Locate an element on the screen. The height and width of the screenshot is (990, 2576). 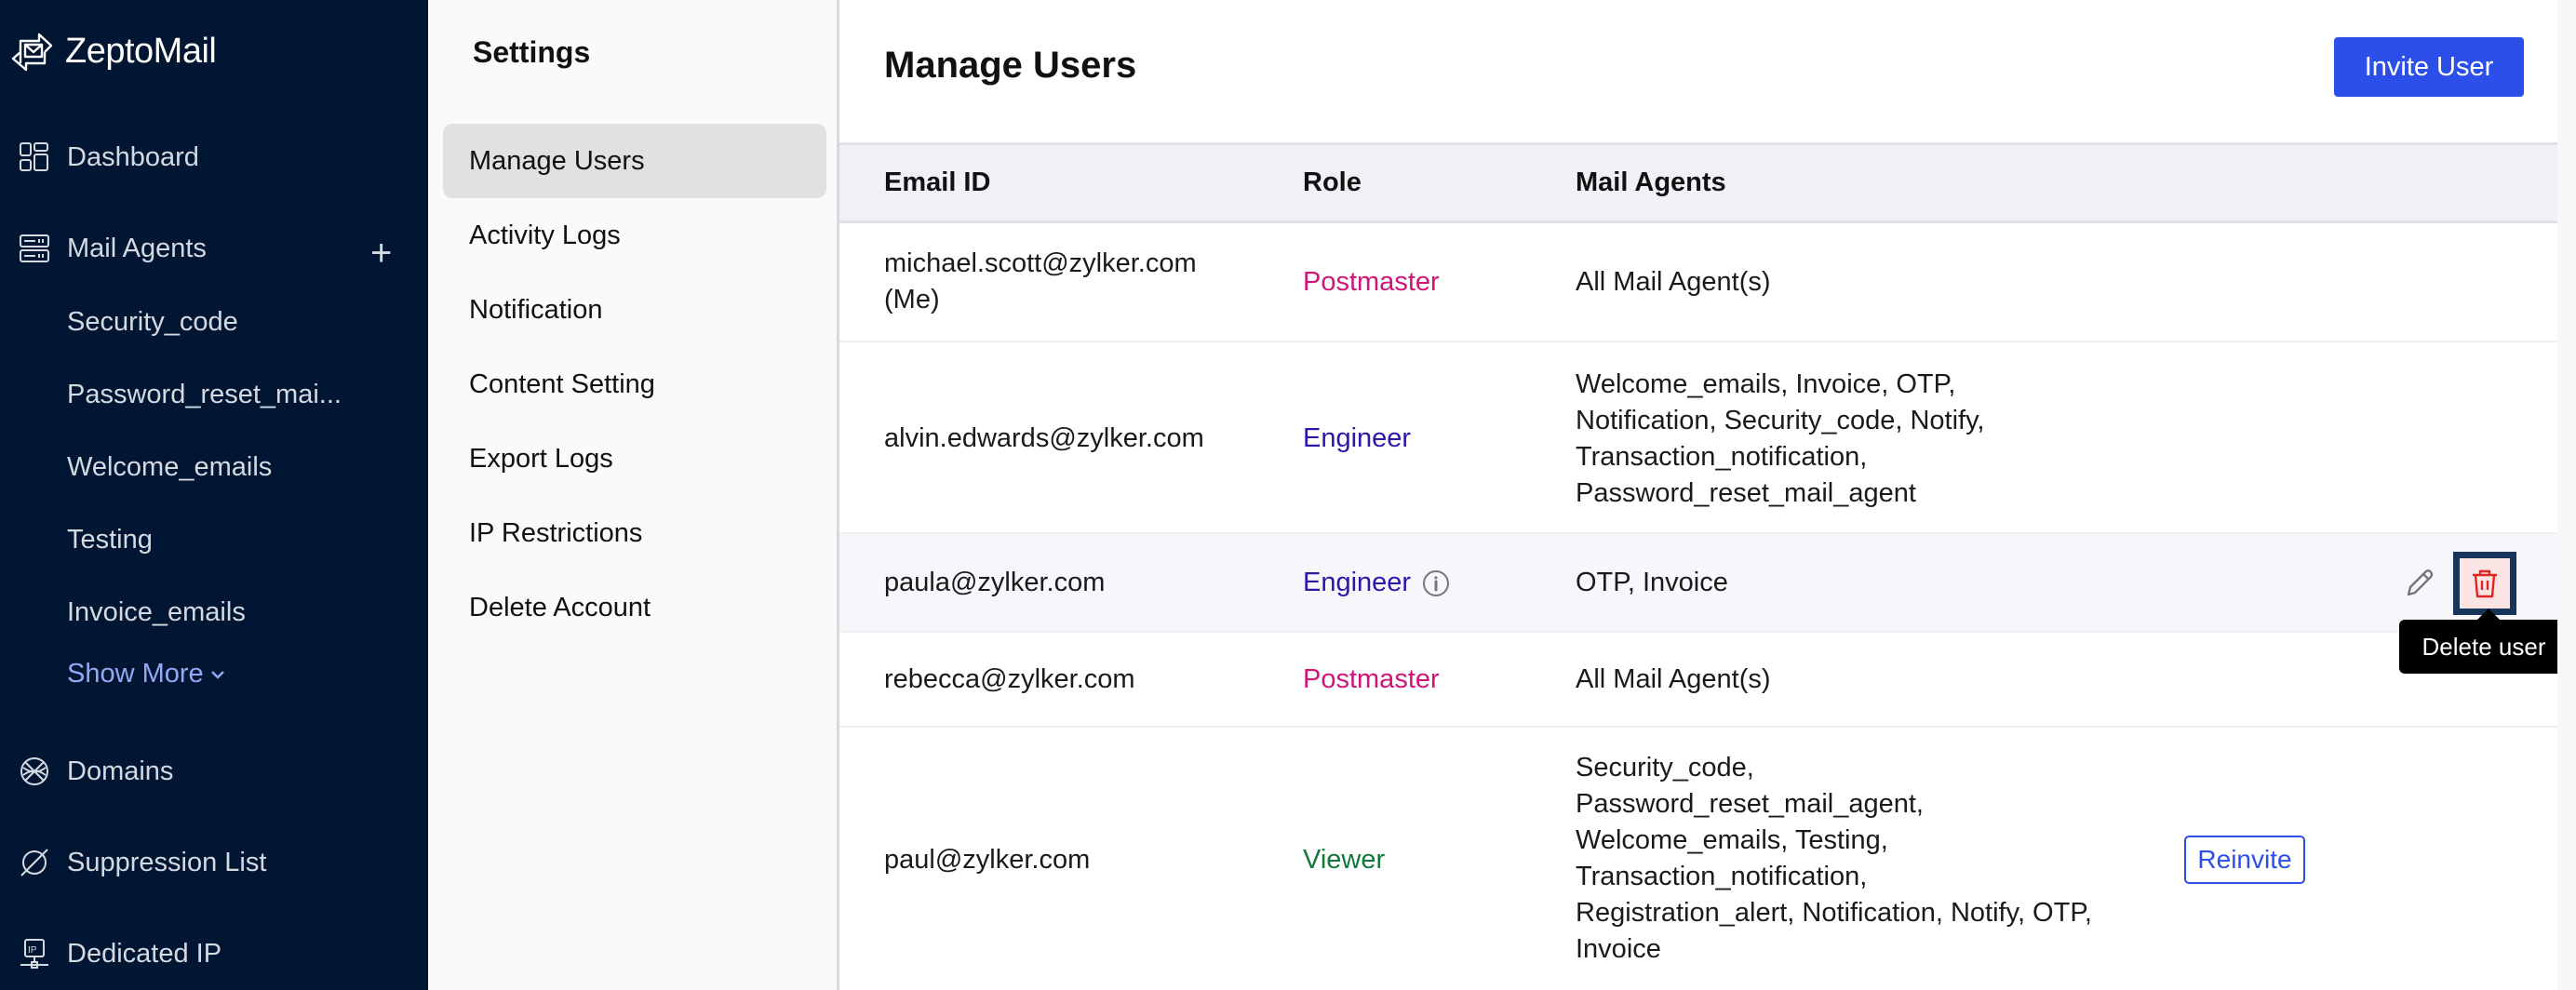
column-header-email: Email ID is located at coordinates (937, 182).